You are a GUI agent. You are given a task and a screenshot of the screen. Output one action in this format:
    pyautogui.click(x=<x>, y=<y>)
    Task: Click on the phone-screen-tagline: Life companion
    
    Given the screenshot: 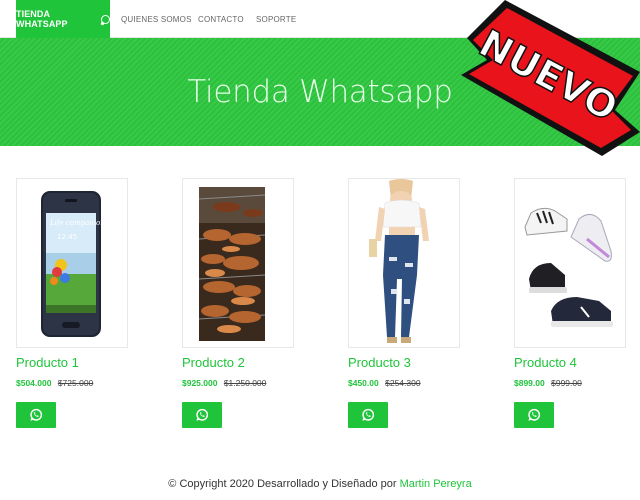 What is the action you would take?
    pyautogui.click(x=77, y=223)
    